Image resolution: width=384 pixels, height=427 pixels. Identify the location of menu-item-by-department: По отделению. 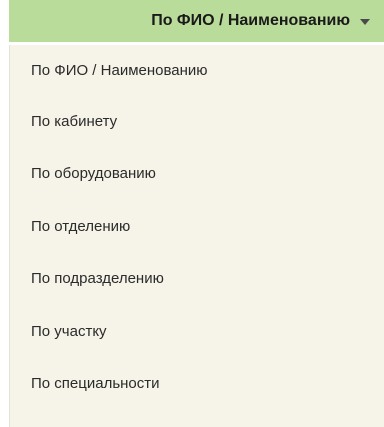
(197, 226).